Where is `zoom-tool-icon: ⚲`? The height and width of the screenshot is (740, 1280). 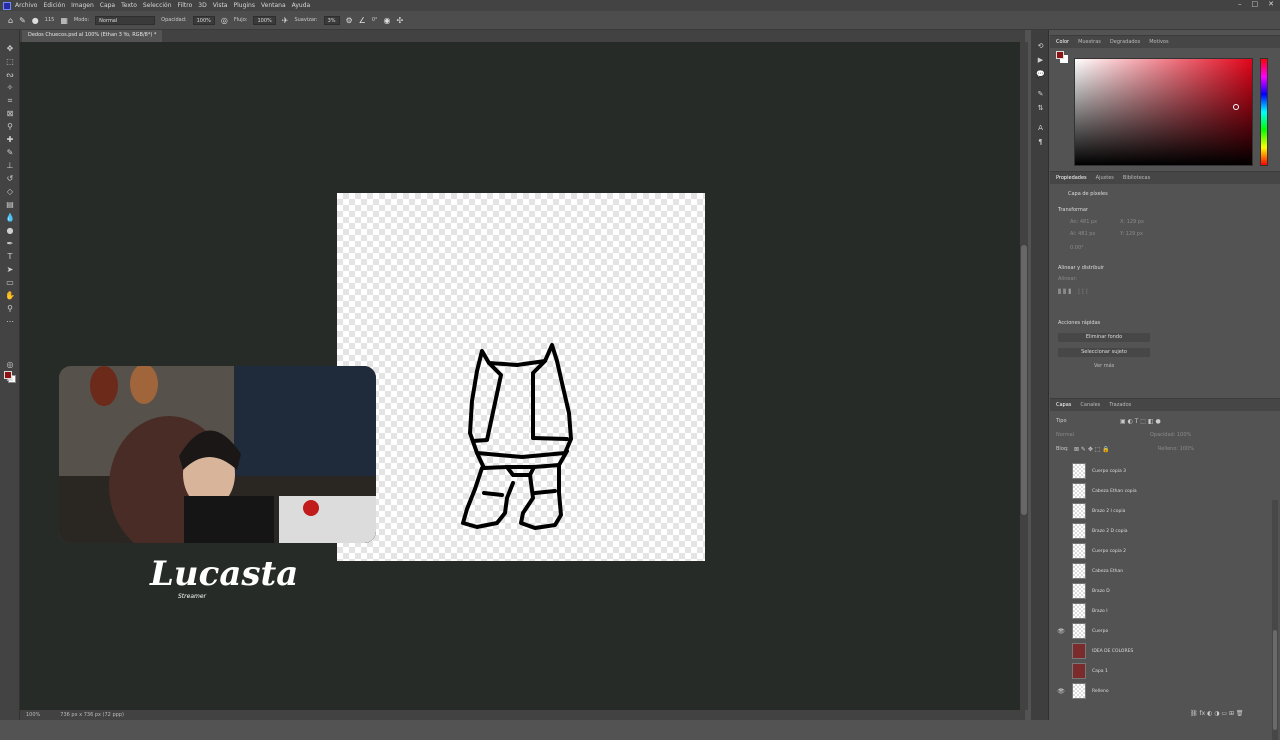 zoom-tool-icon: ⚲ is located at coordinates (10, 309).